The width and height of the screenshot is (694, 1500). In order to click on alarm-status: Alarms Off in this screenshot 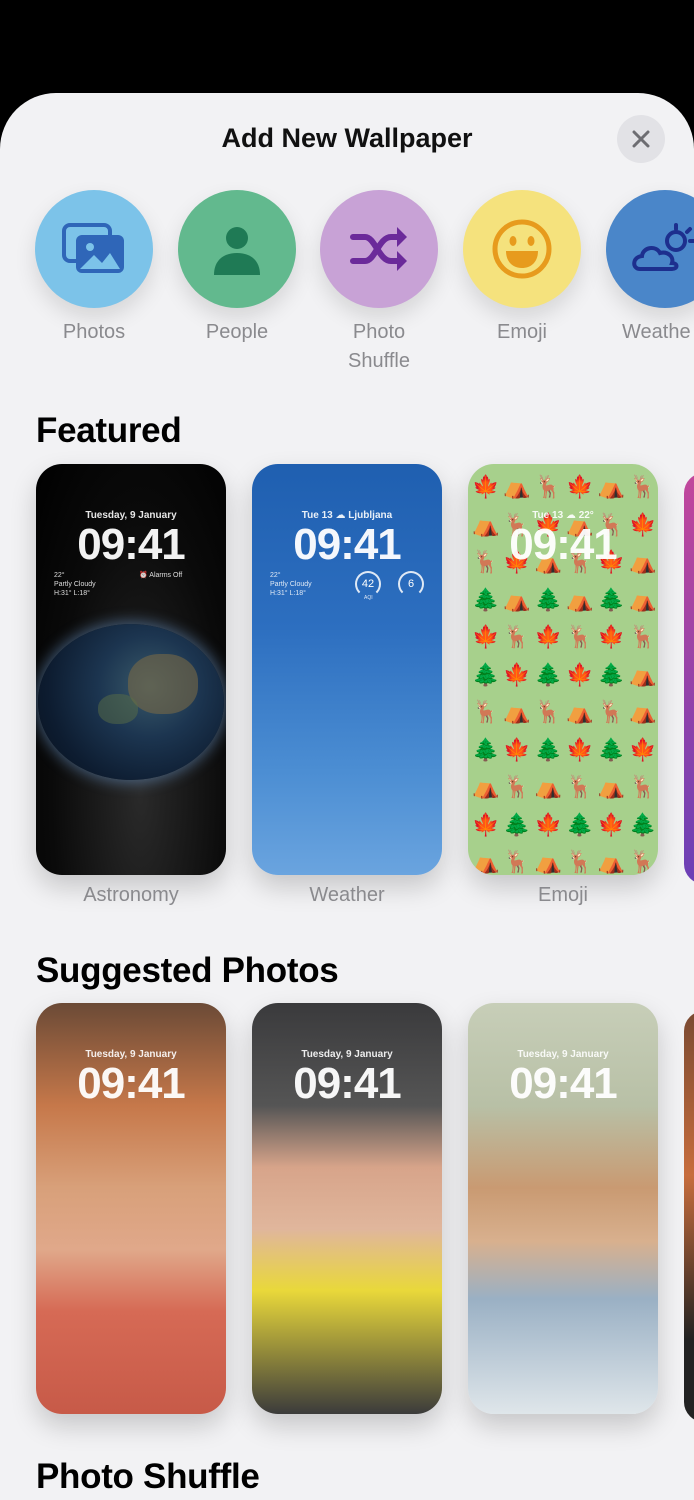, I will do `click(166, 575)`.